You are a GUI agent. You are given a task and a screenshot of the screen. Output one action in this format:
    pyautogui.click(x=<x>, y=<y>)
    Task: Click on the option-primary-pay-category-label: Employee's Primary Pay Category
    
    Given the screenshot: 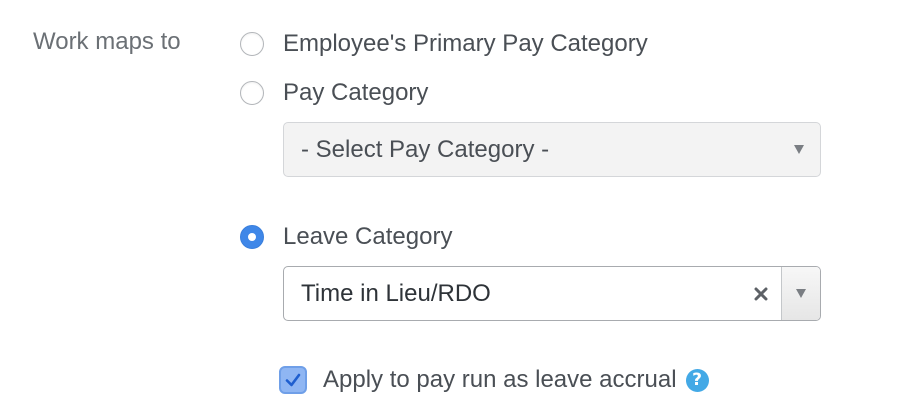 What is the action you would take?
    pyautogui.click(x=465, y=44)
    